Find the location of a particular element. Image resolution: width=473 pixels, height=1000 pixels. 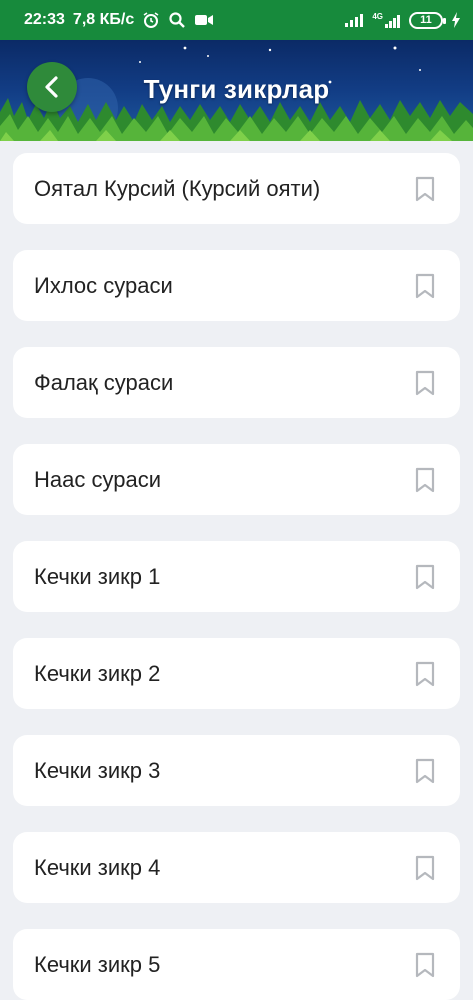

page-title: Тунги зикрлар is located at coordinates (236, 89).